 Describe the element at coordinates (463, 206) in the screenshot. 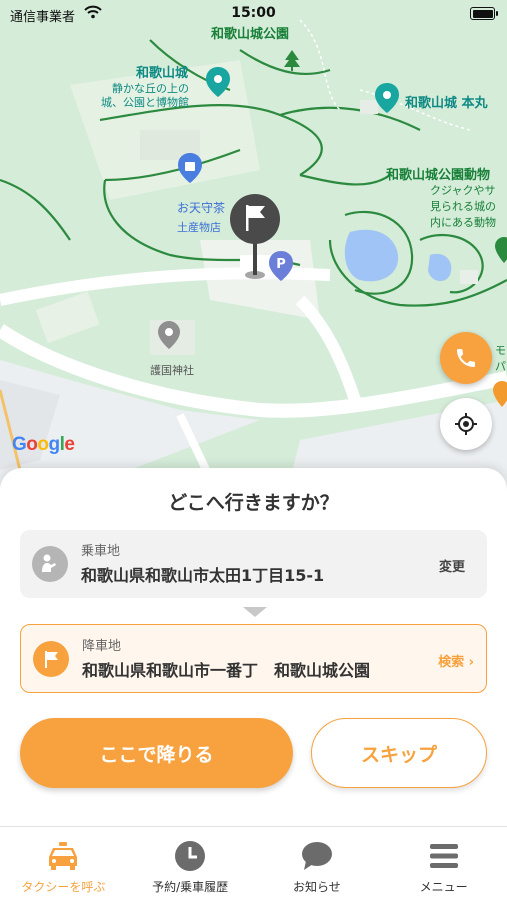

I see `map-label-zoo-desc-2: 見られる城の` at that location.